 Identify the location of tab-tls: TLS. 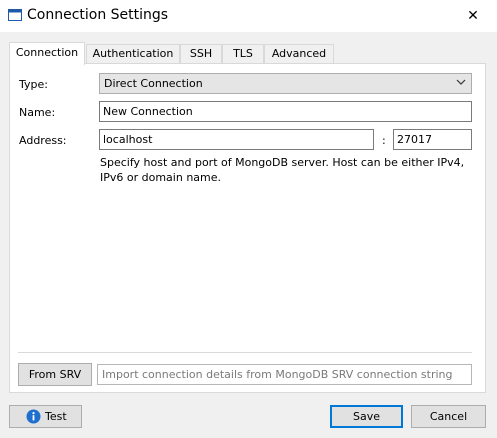
(243, 54).